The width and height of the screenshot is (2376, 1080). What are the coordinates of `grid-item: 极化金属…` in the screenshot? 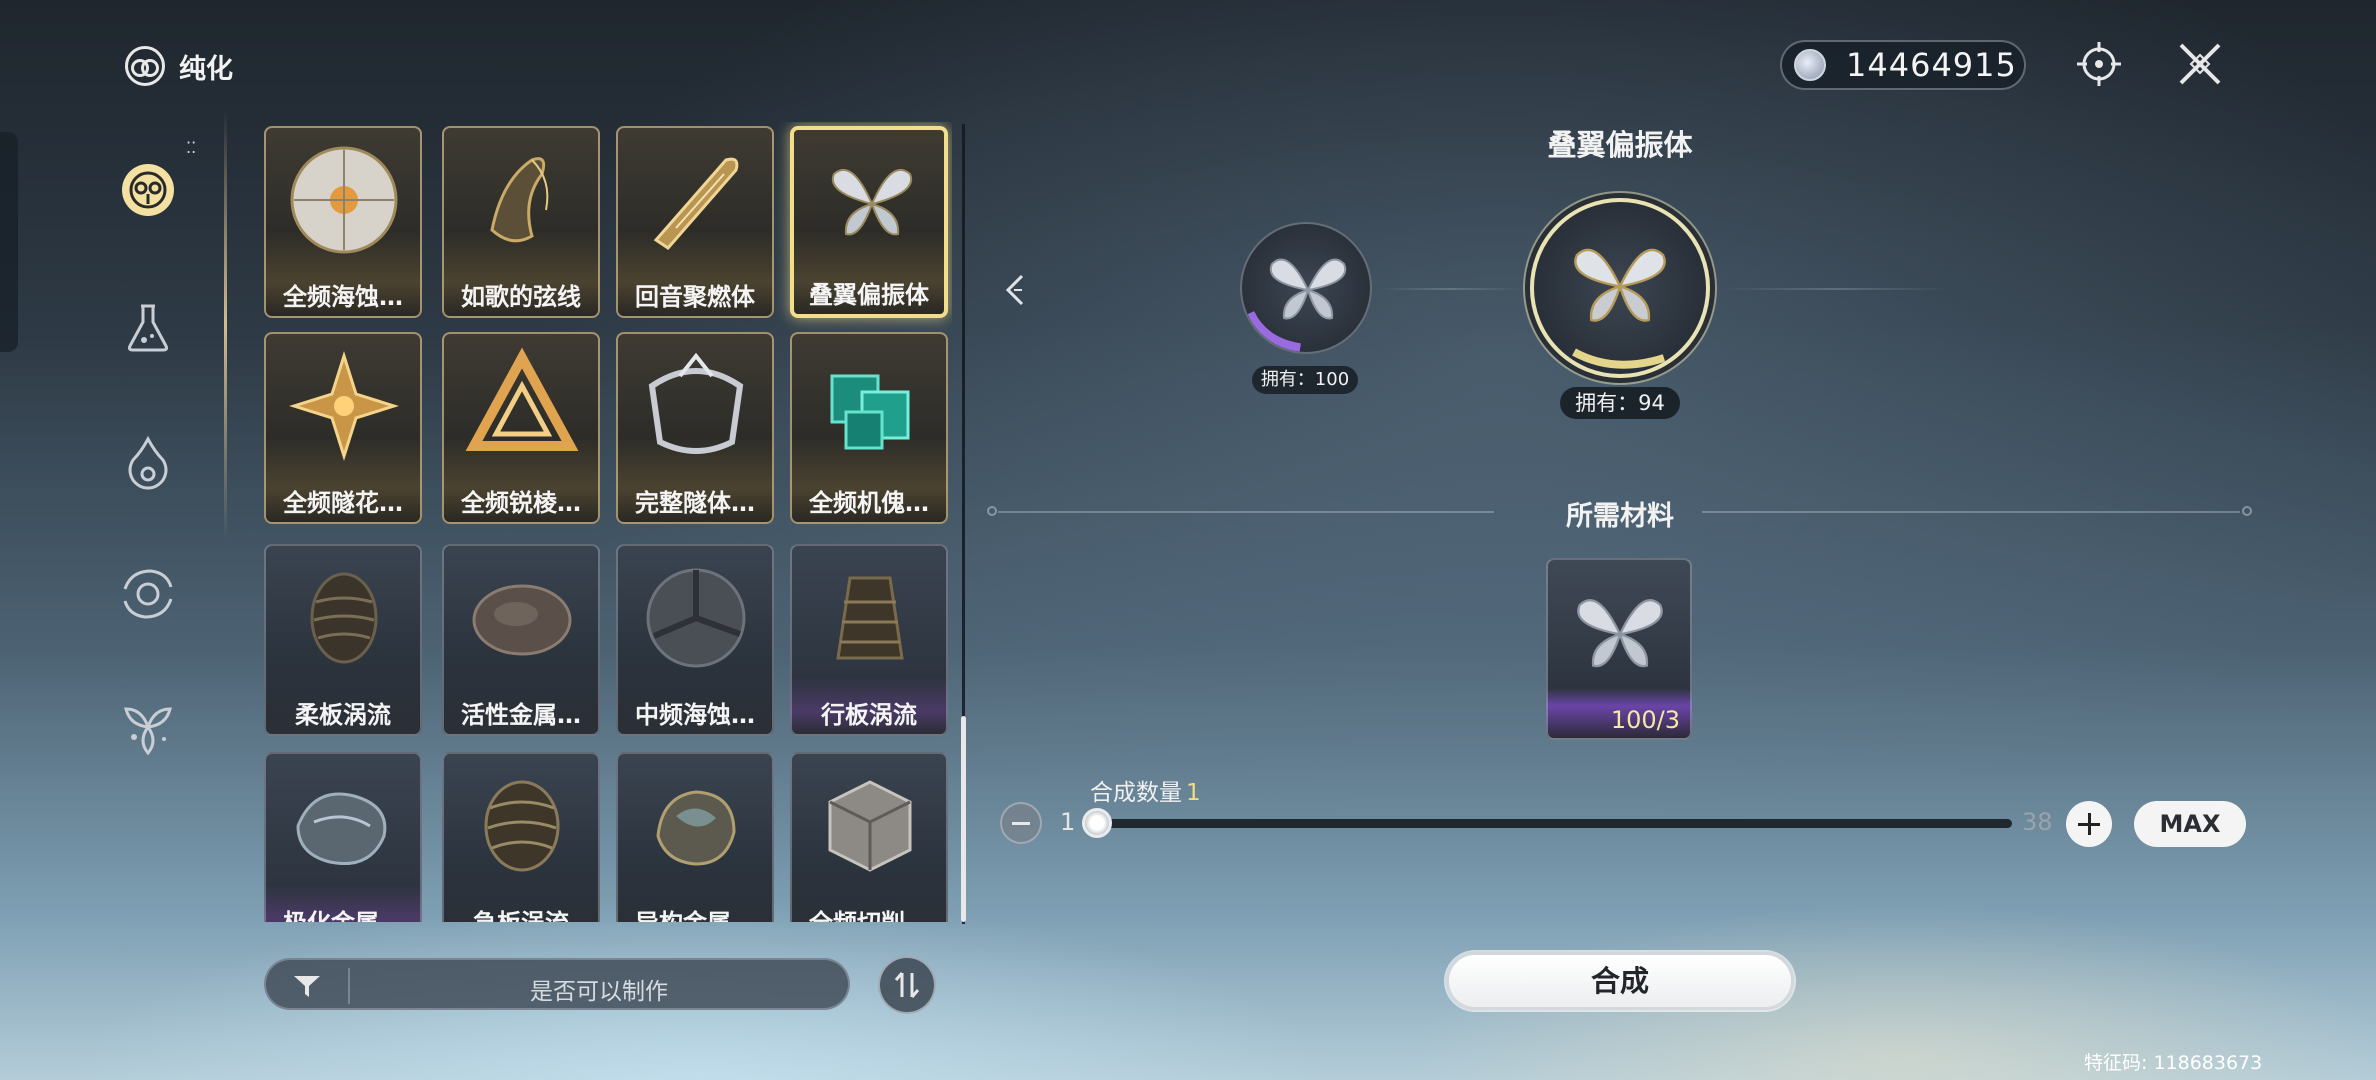 It's located at (343, 837).